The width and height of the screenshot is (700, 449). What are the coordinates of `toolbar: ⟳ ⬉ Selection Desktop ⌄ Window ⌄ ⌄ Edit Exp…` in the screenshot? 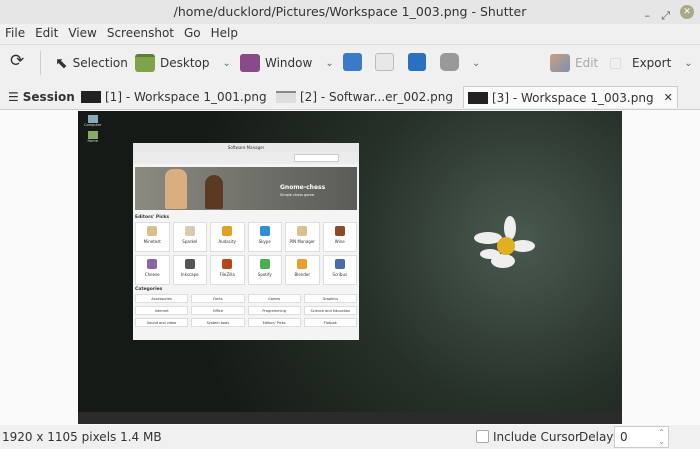 It's located at (350, 62).